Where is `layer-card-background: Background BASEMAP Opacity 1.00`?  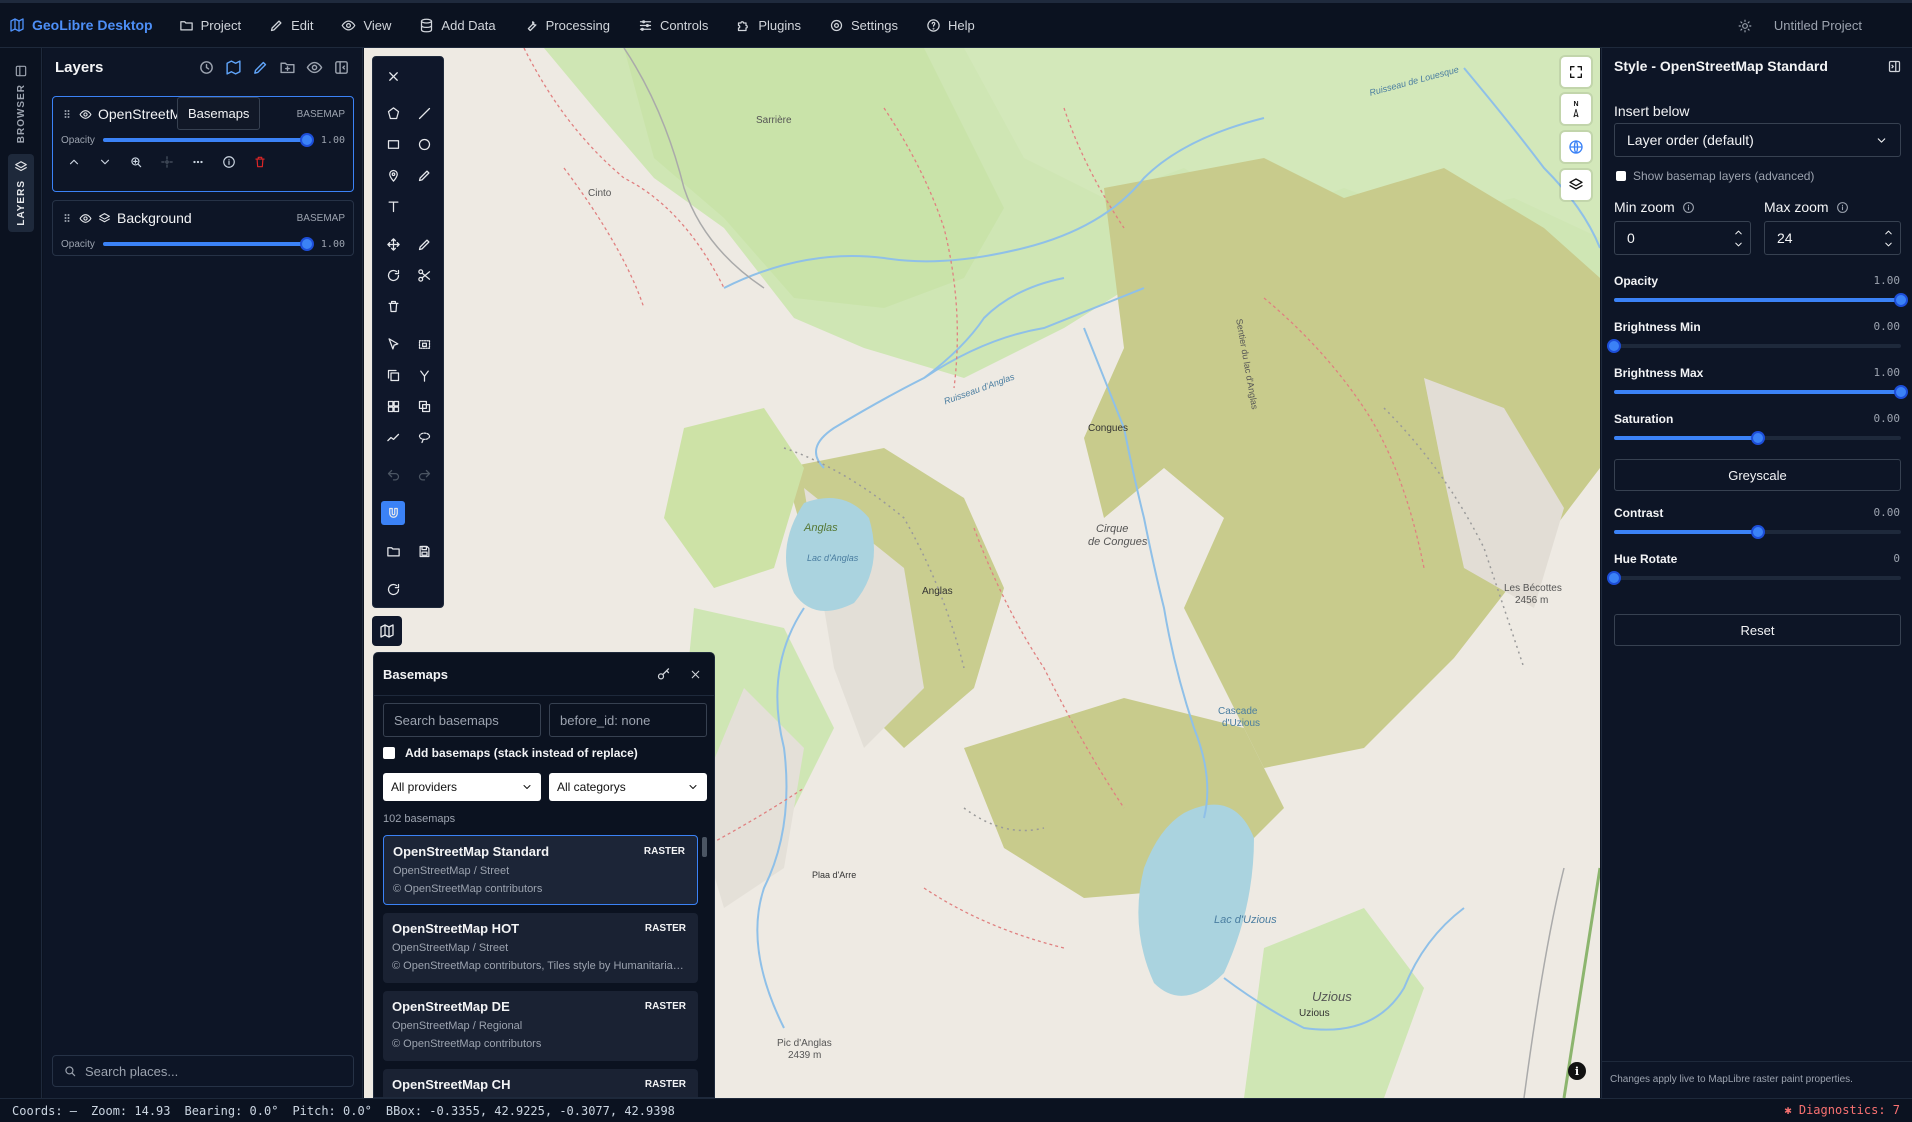
layer-card-background: Background BASEMAP Opacity 1.00 is located at coordinates (203, 228).